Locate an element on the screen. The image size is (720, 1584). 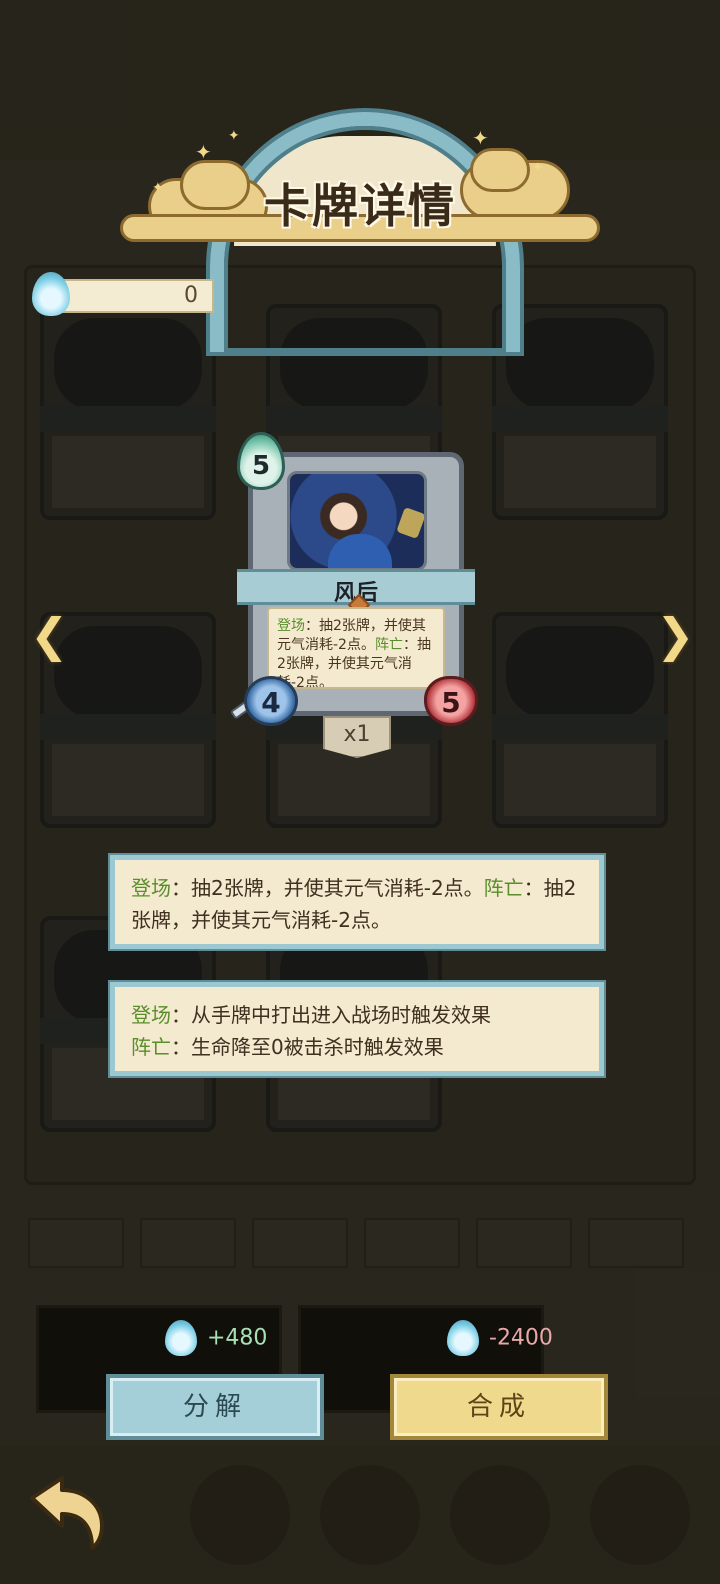
chevron-right-icon: ❯ is located at coordinates (675, 635).